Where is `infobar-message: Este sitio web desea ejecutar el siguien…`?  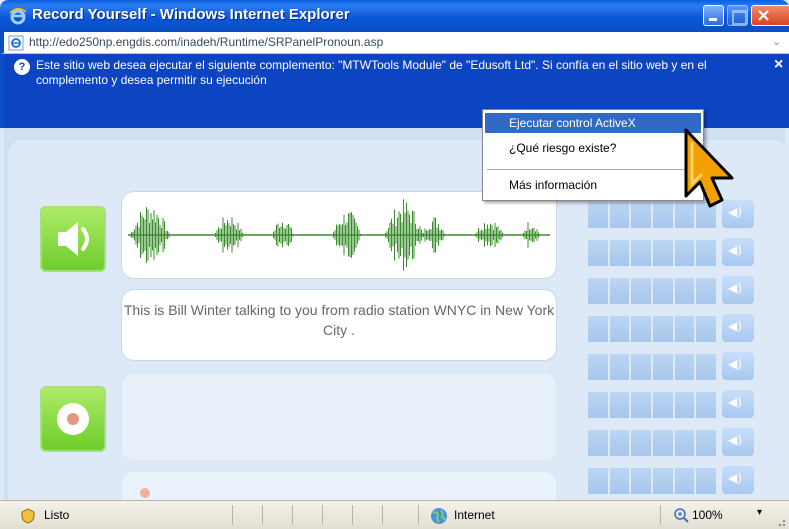
infobar-message: Este sitio web desea ejecutar el siguien… is located at coordinates (396, 73).